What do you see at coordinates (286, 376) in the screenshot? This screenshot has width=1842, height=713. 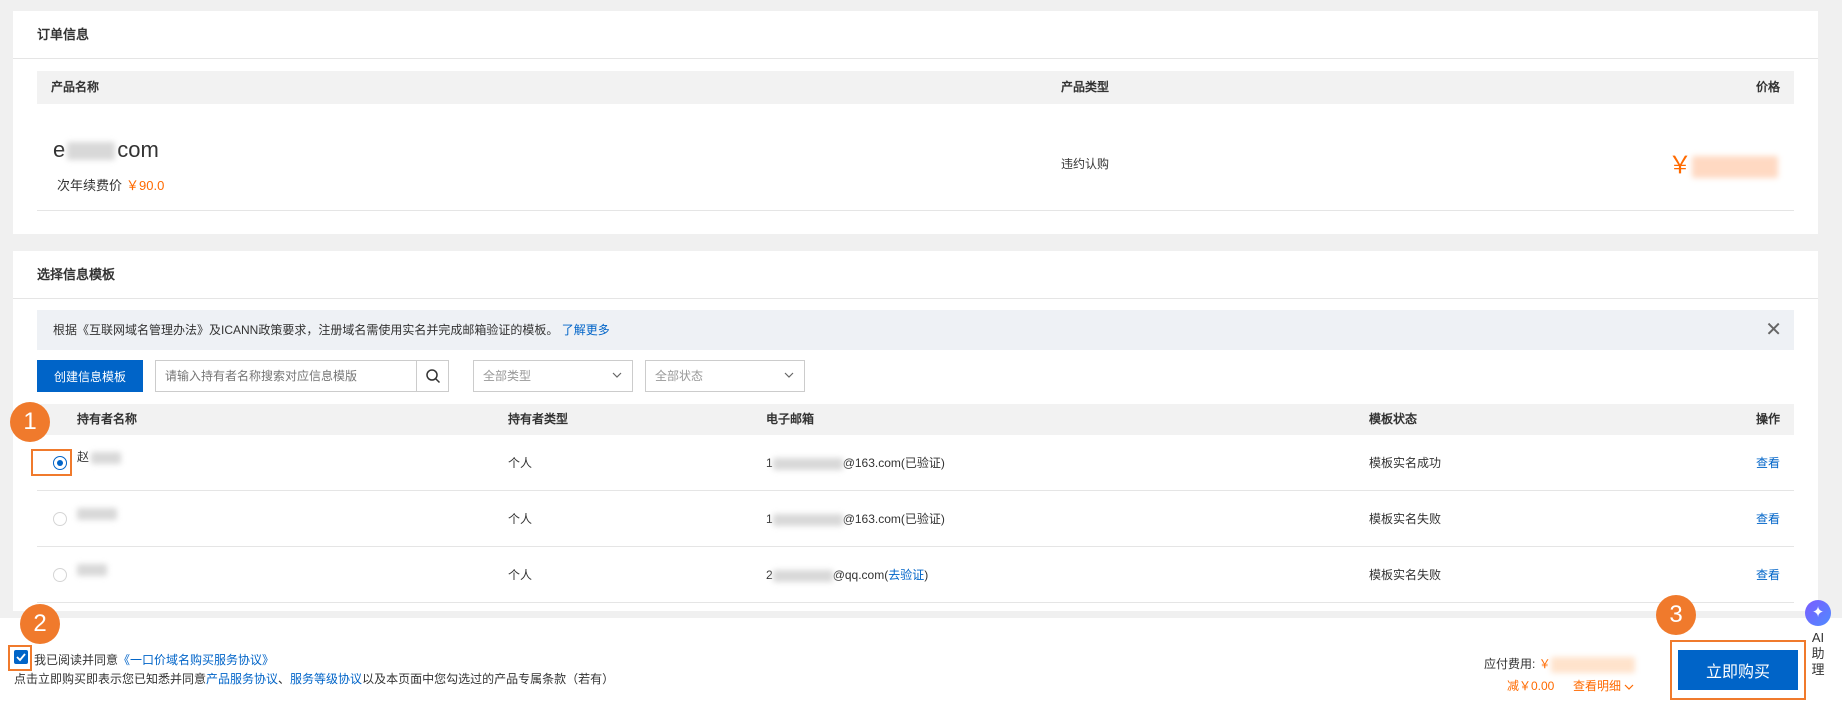 I see `search-input` at bounding box center [286, 376].